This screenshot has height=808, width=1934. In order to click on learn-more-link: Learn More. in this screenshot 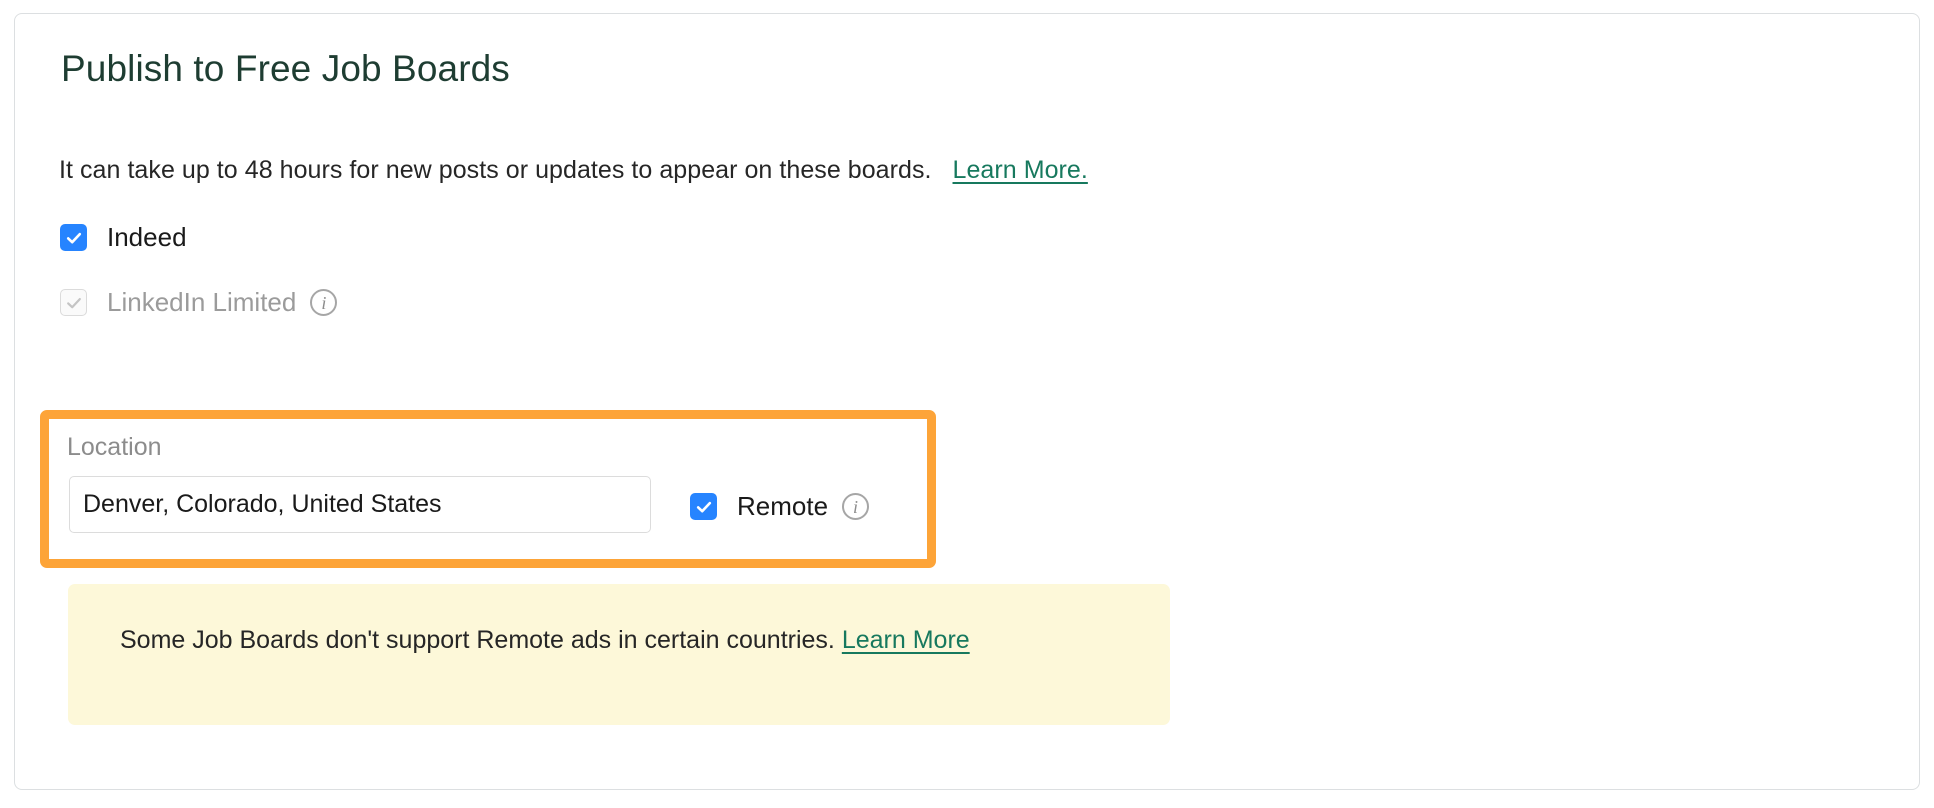, I will do `click(1020, 170)`.